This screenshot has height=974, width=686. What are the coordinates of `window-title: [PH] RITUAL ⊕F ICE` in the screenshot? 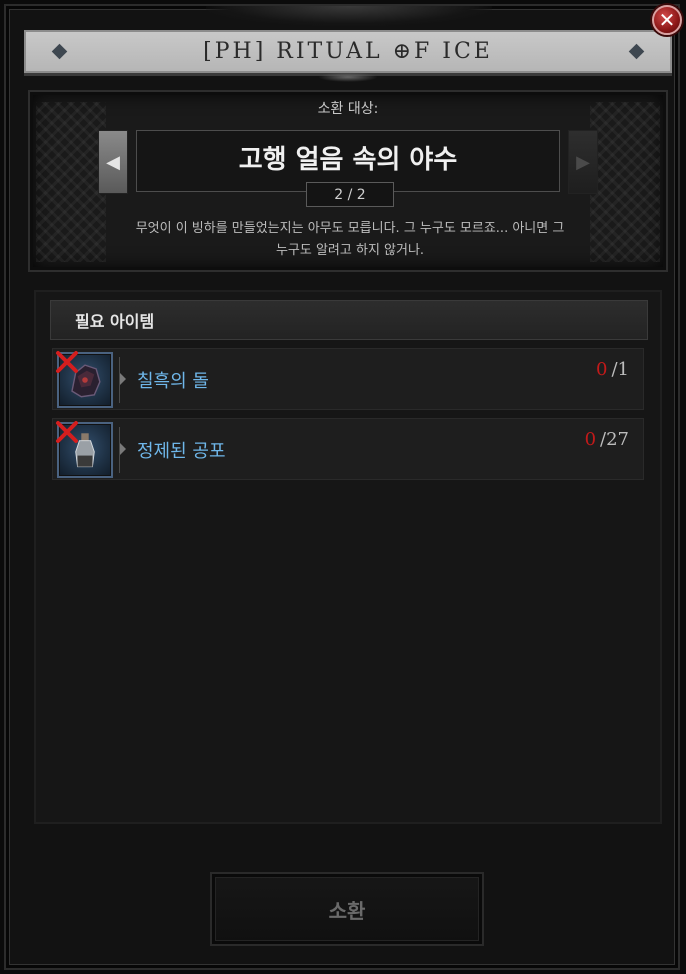 It's located at (348, 51).